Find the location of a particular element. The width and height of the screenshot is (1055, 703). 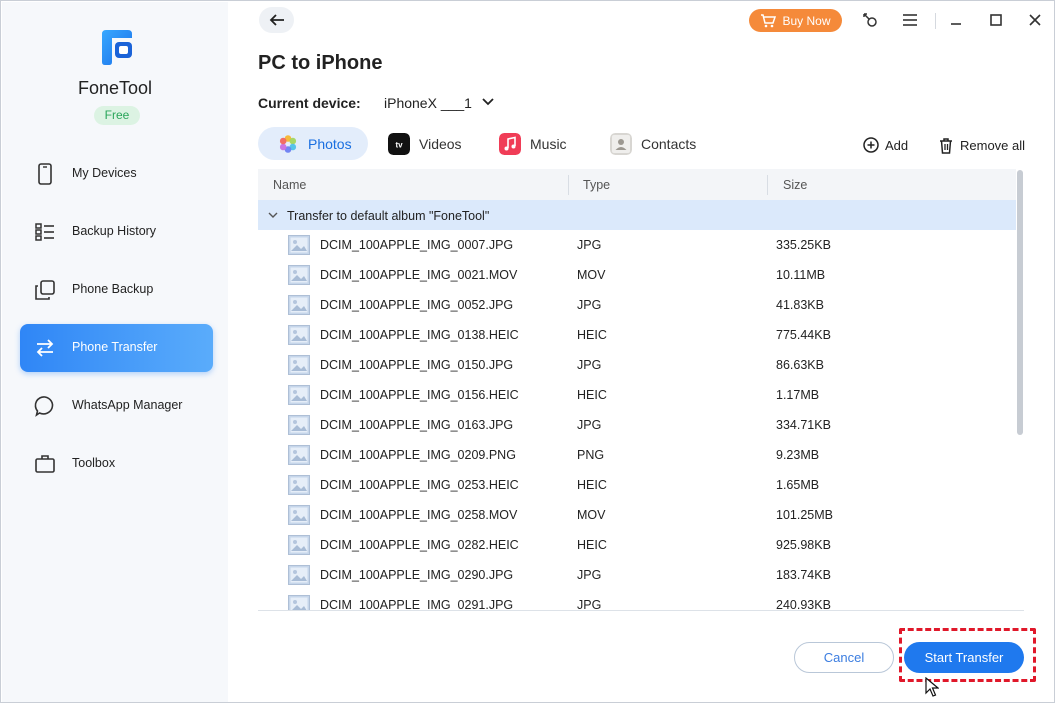

sidebar-item-phone-transfer: Phone Transfer is located at coordinates (116, 348).